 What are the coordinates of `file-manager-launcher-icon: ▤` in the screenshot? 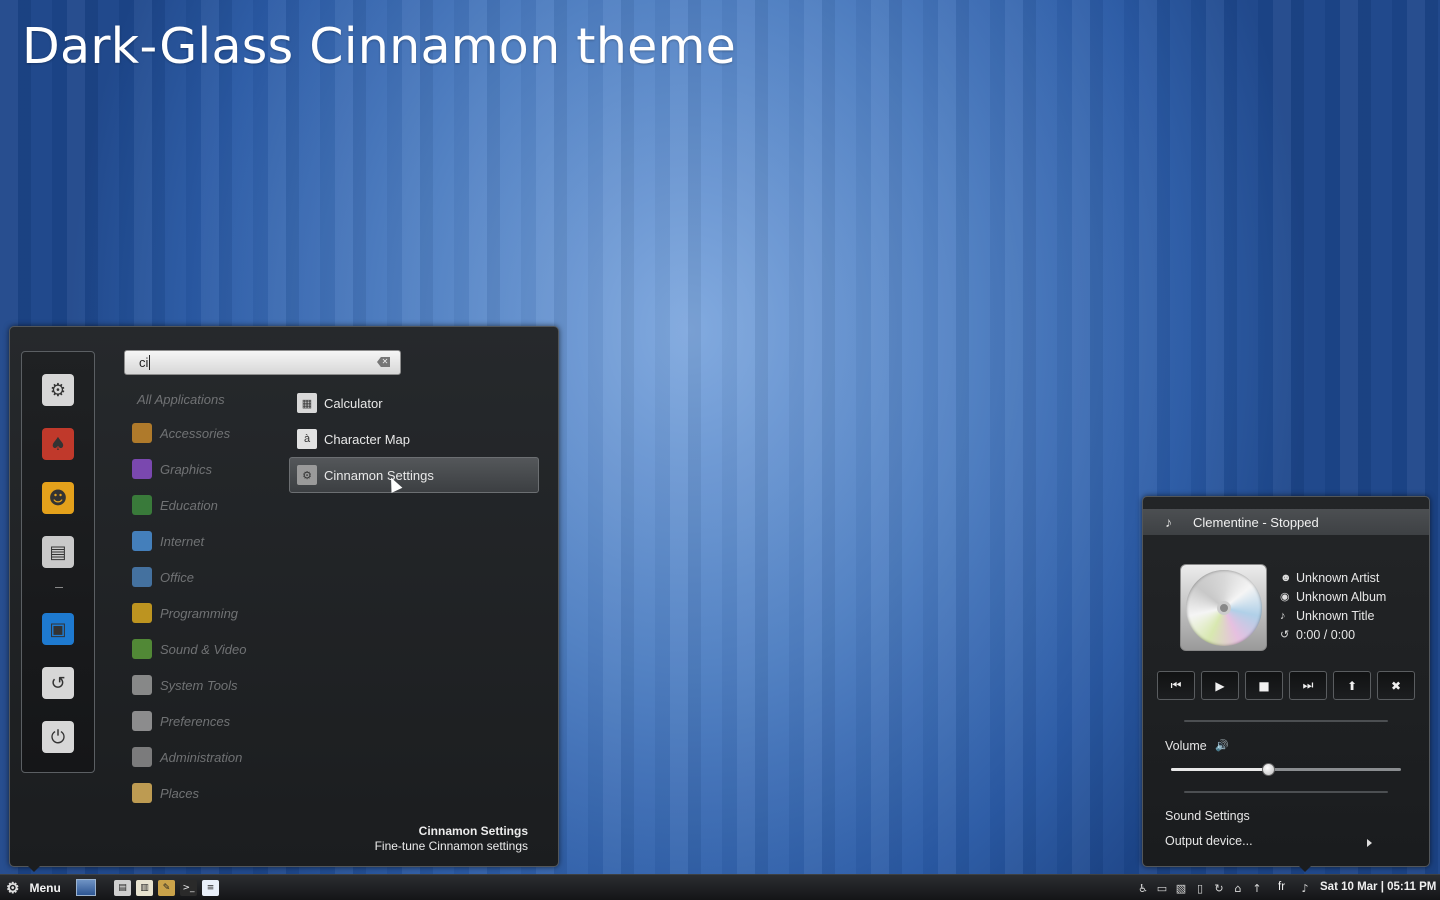 It's located at (122, 888).